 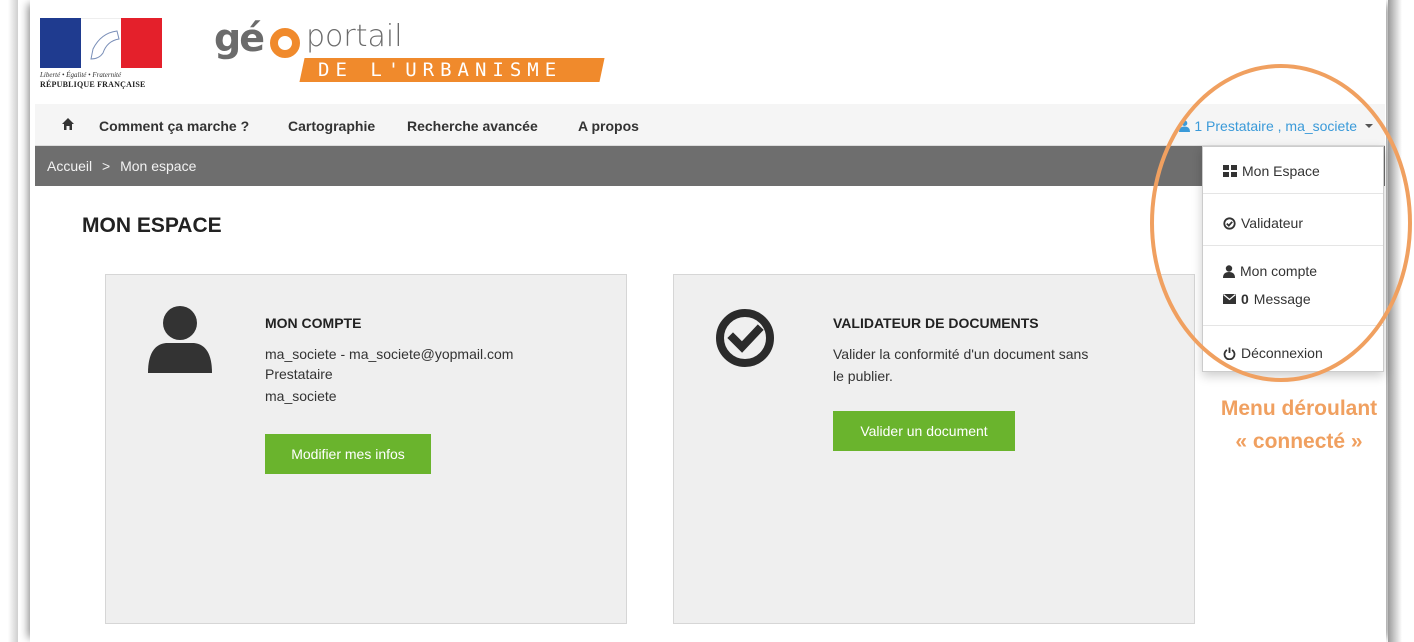 What do you see at coordinates (174, 126) in the screenshot?
I see `nav-comment-ca-marche: Comment ça marche ?` at bounding box center [174, 126].